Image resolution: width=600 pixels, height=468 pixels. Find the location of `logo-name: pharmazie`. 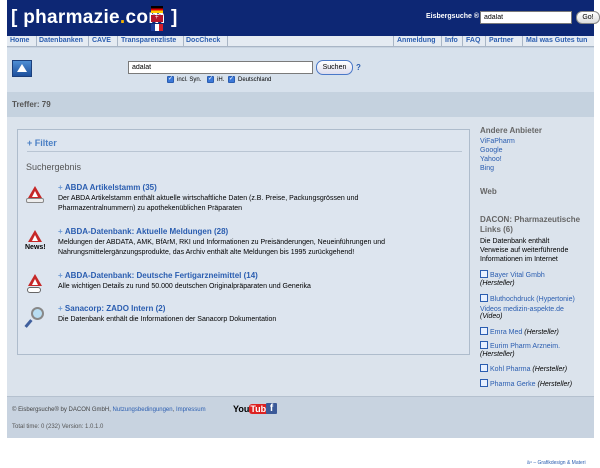

logo-name: pharmazie is located at coordinates (71, 17).